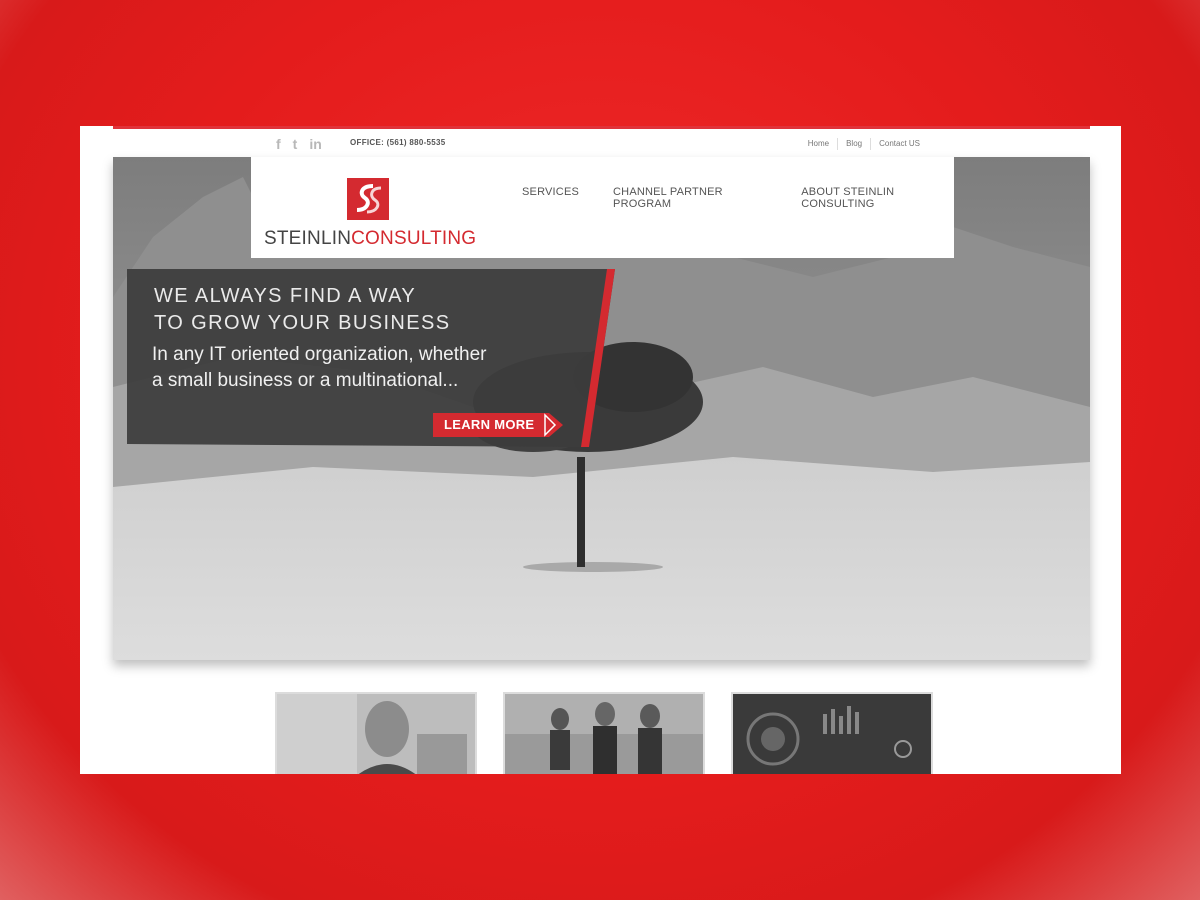  What do you see at coordinates (295, 144) in the screenshot?
I see `twitter-icon: t` at bounding box center [295, 144].